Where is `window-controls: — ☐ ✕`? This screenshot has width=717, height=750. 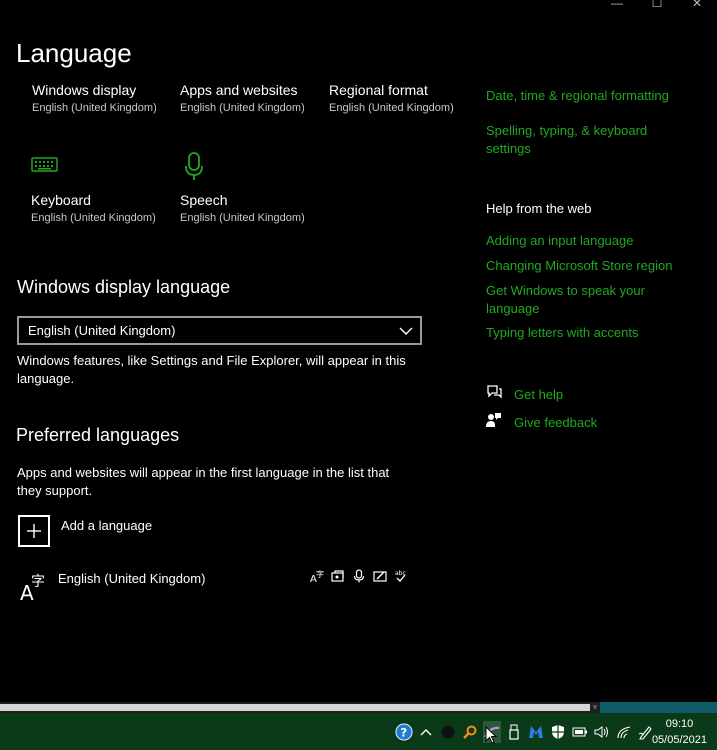
window-controls: — ☐ ✕ is located at coordinates (657, 6).